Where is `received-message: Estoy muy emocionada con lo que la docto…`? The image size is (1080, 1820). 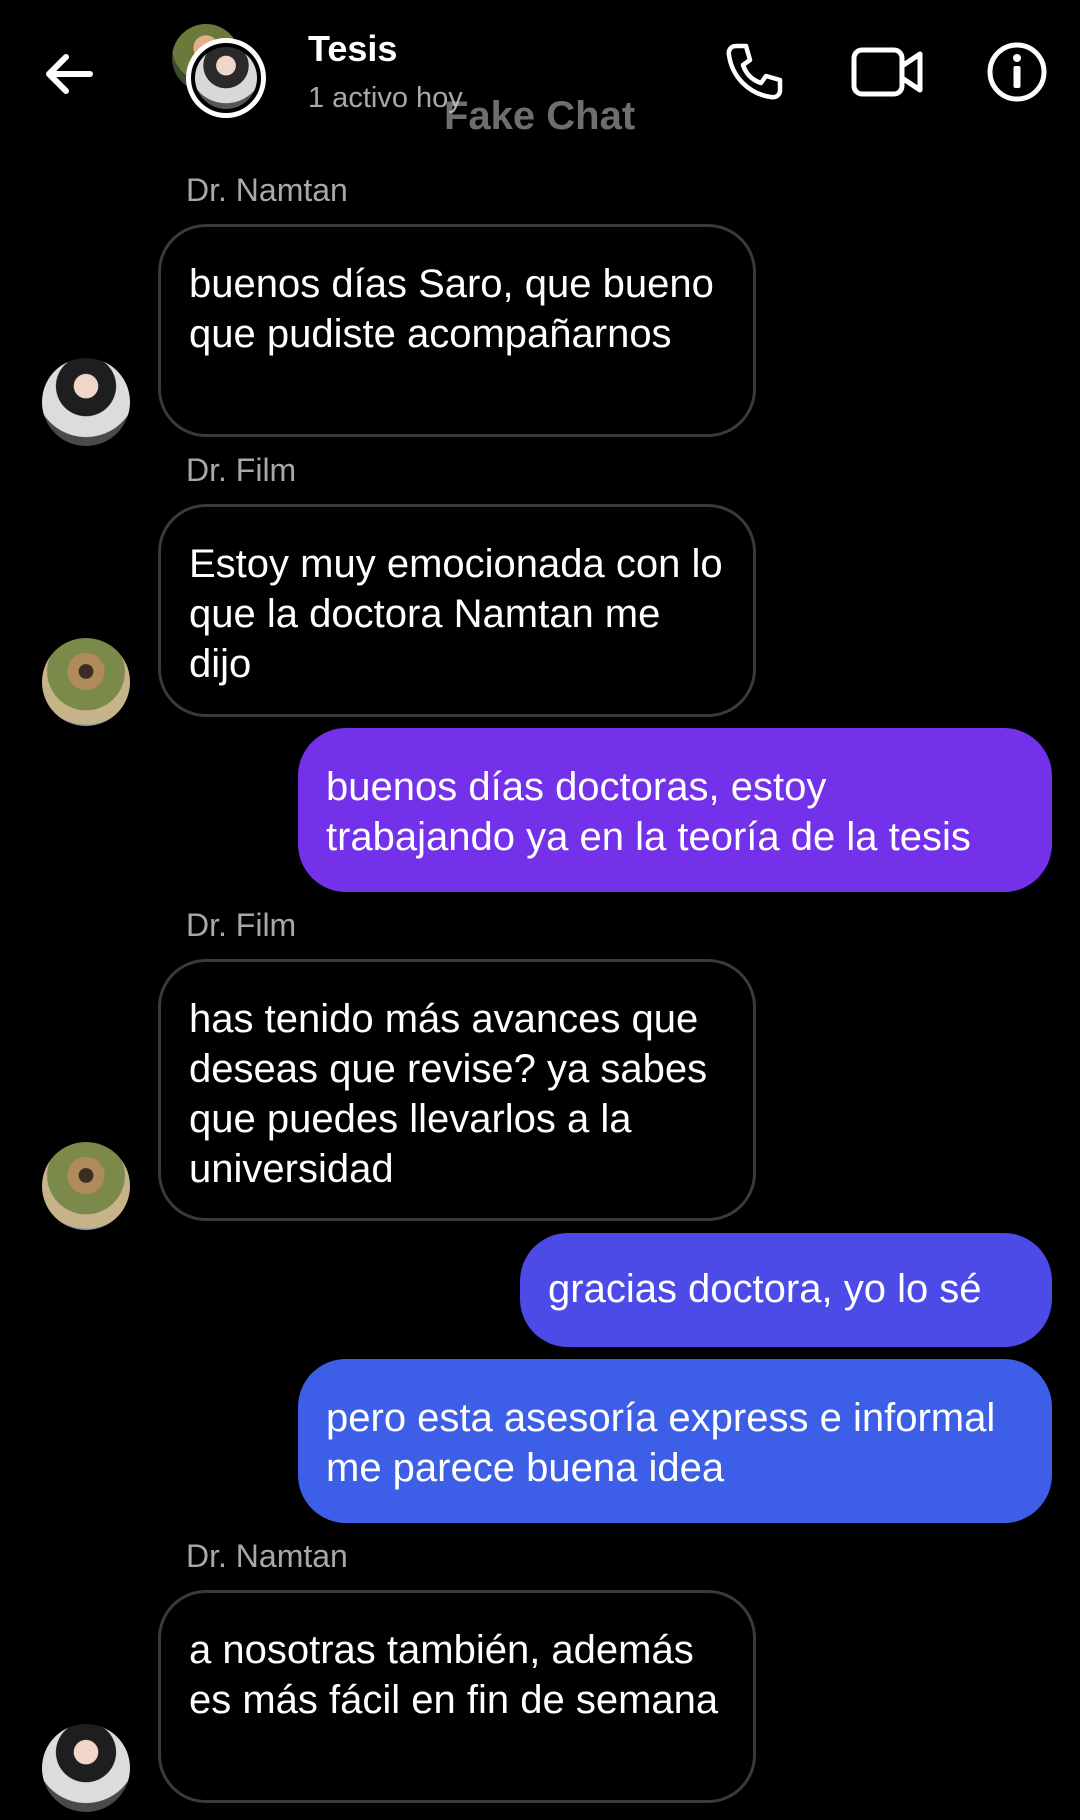
received-message: Estoy muy emocionada con lo que la docto… is located at coordinates (457, 610).